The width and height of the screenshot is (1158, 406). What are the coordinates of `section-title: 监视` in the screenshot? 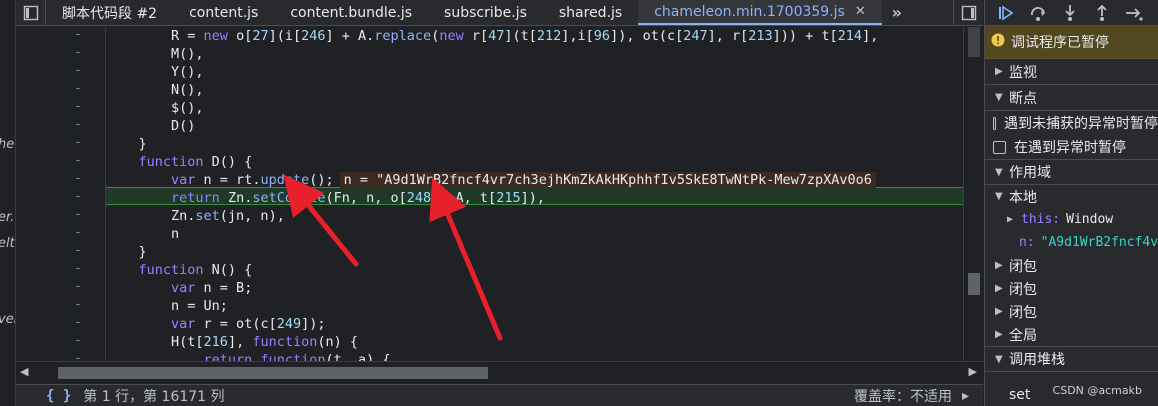 It's located at (1023, 72).